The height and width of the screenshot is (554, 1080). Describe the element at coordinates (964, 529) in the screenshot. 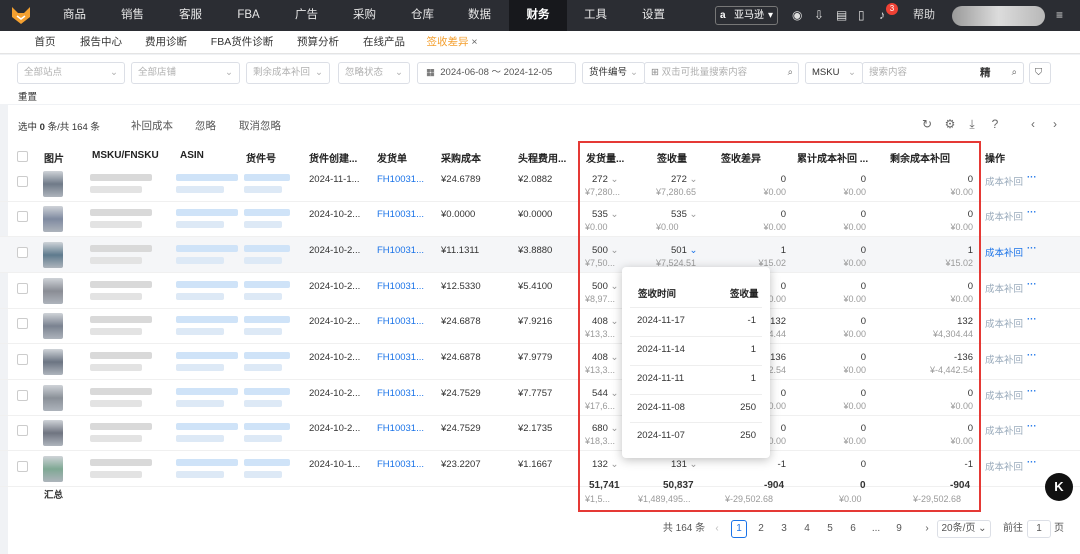

I see `page-size-select: 20条/页 ⌄` at that location.